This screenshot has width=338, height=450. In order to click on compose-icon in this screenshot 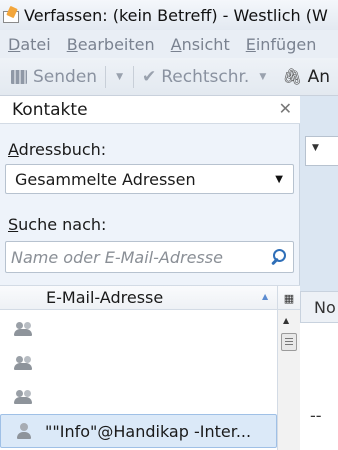, I will do `click(10, 15)`.